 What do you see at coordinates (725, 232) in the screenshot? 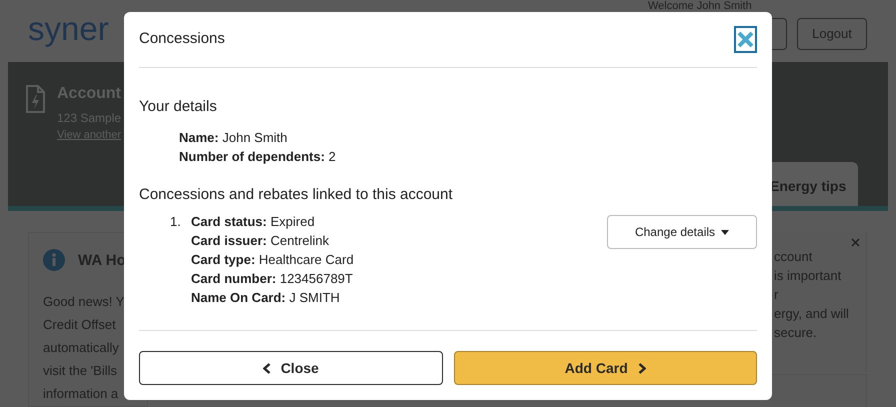
I see `caret-icon` at bounding box center [725, 232].